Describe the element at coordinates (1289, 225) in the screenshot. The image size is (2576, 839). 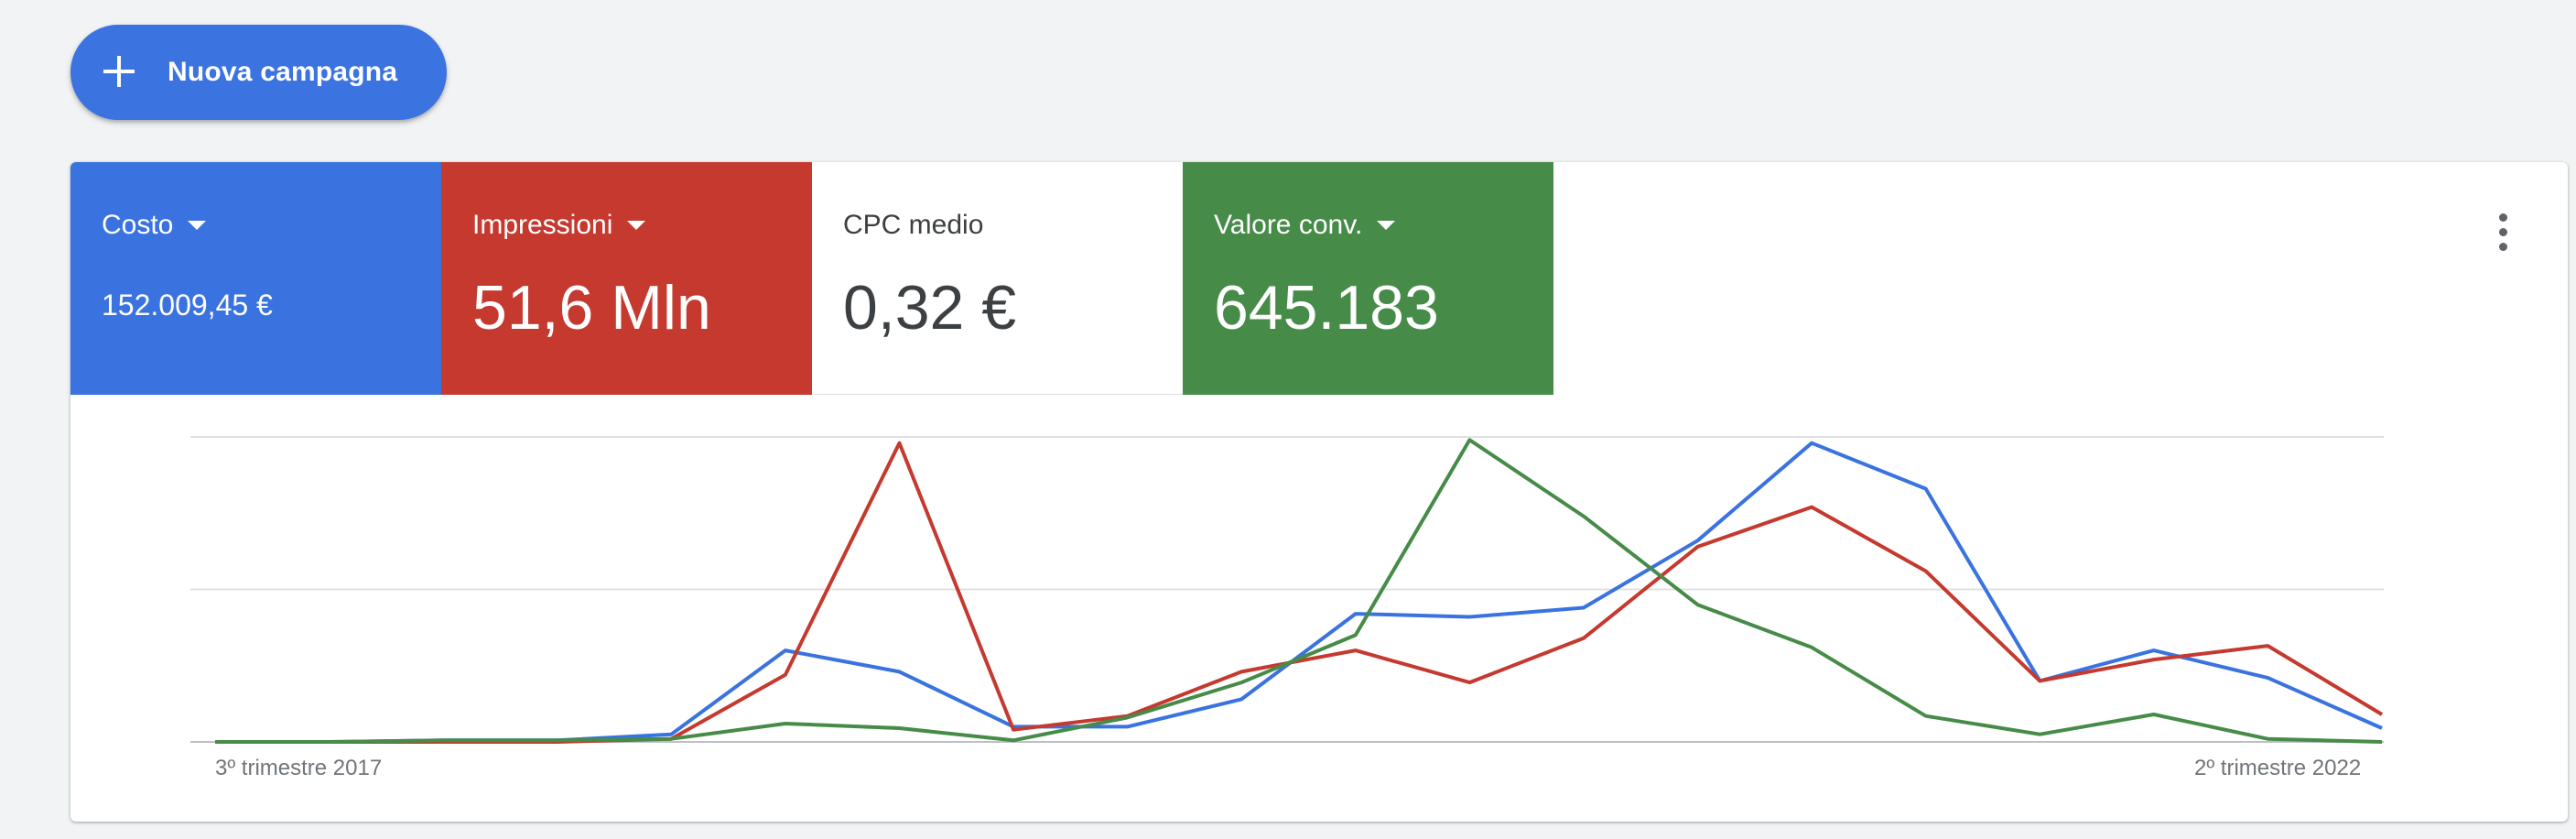
I see `metric-label: Valore conv.` at that location.